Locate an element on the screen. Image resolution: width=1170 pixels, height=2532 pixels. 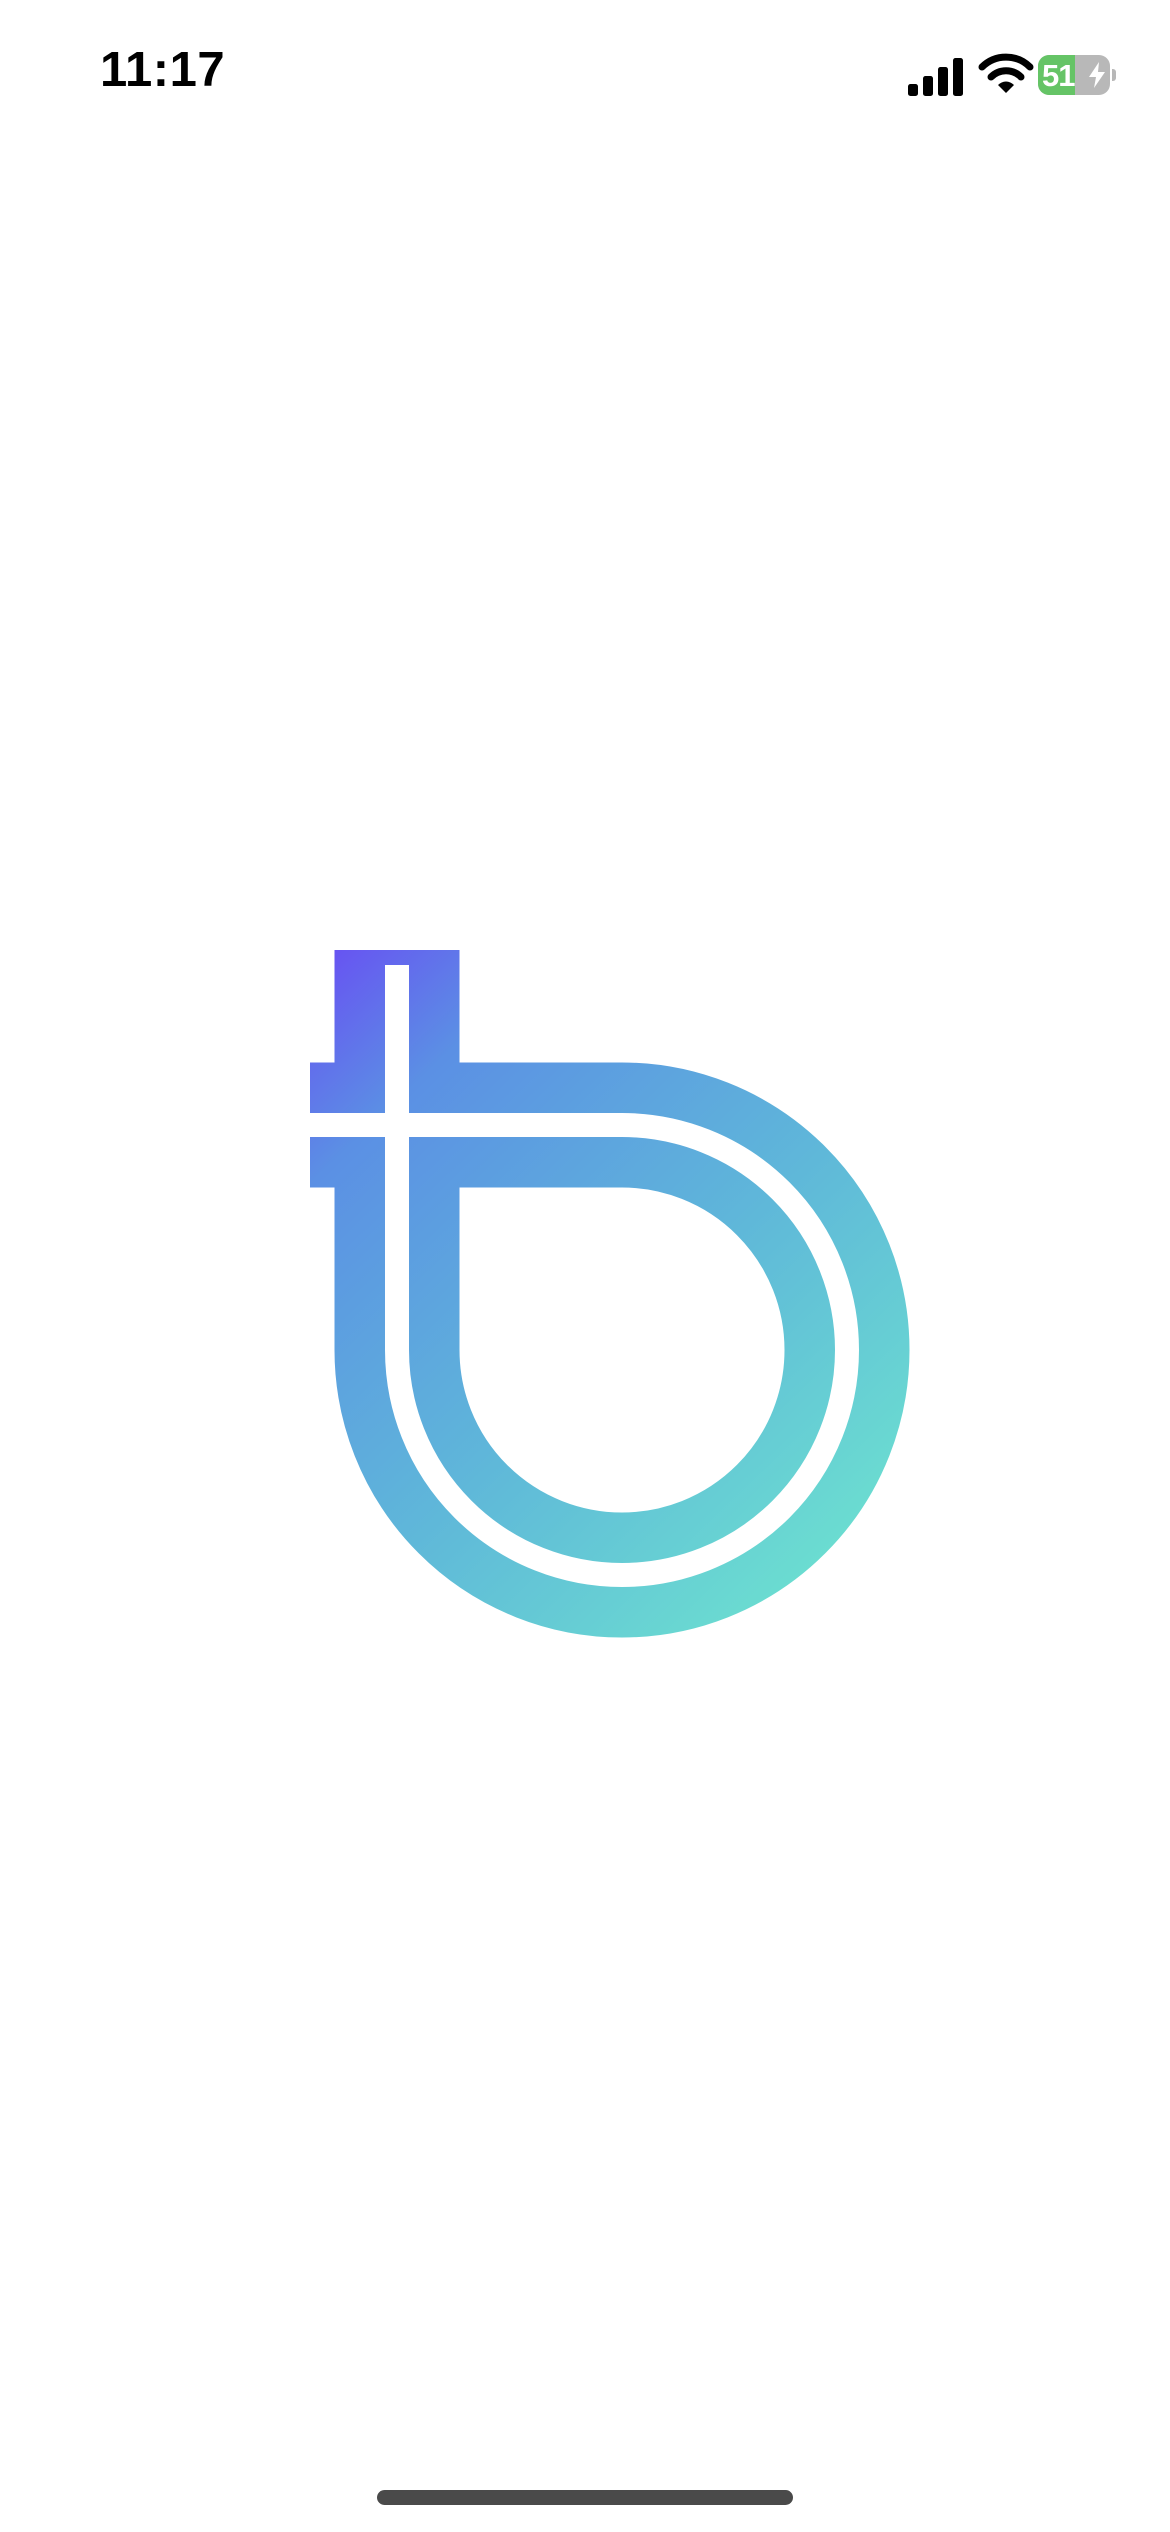
battery-indicator: 51 is located at coordinates (1077, 75).